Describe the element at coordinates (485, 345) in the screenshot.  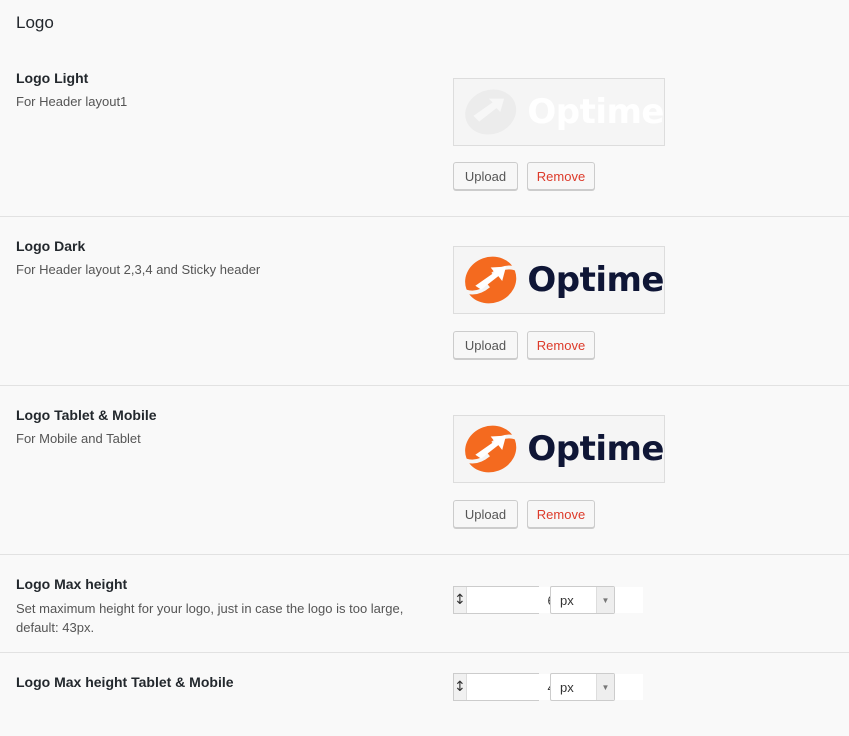
I see `logo-dark-upload-button: Upload` at that location.